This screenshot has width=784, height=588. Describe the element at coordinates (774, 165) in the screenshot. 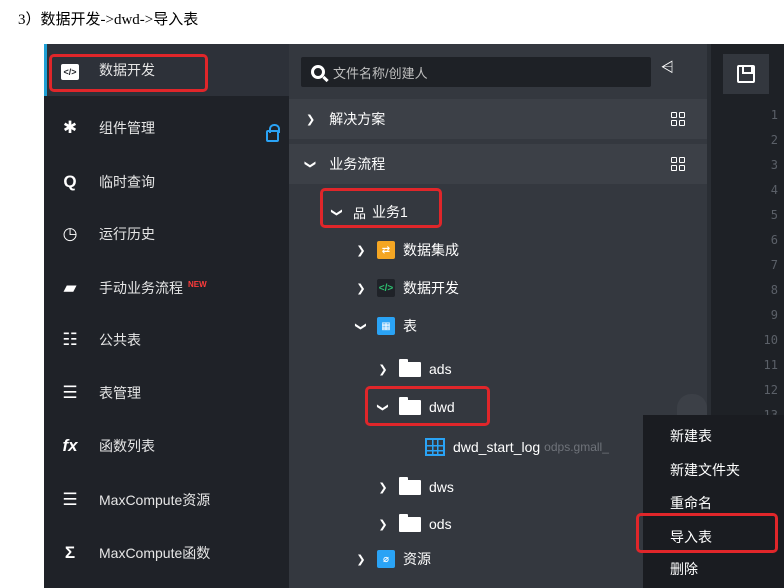

I see `line-number: 3` at that location.